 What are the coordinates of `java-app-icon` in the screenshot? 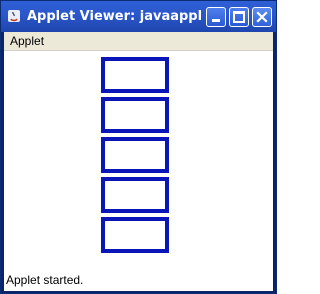 It's located at (14, 16).